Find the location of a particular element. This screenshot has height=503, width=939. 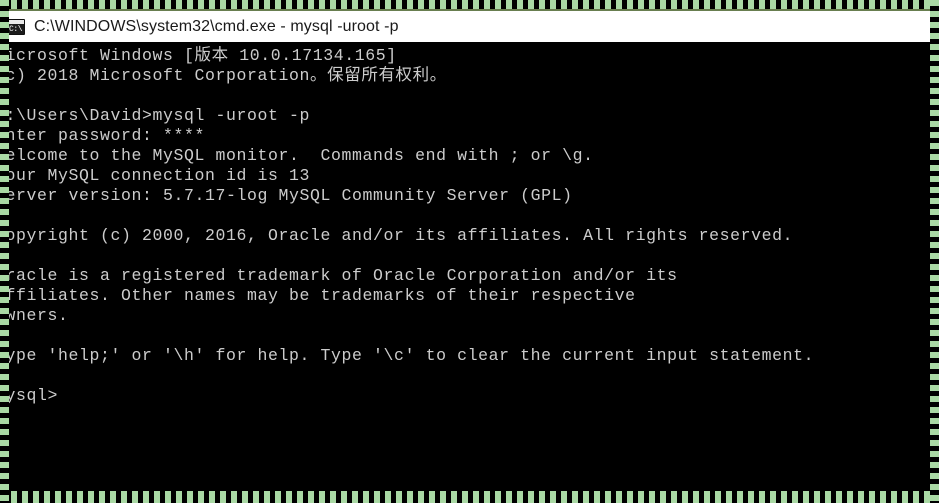

cmd-icon-titlestrip is located at coordinates (15, 21).